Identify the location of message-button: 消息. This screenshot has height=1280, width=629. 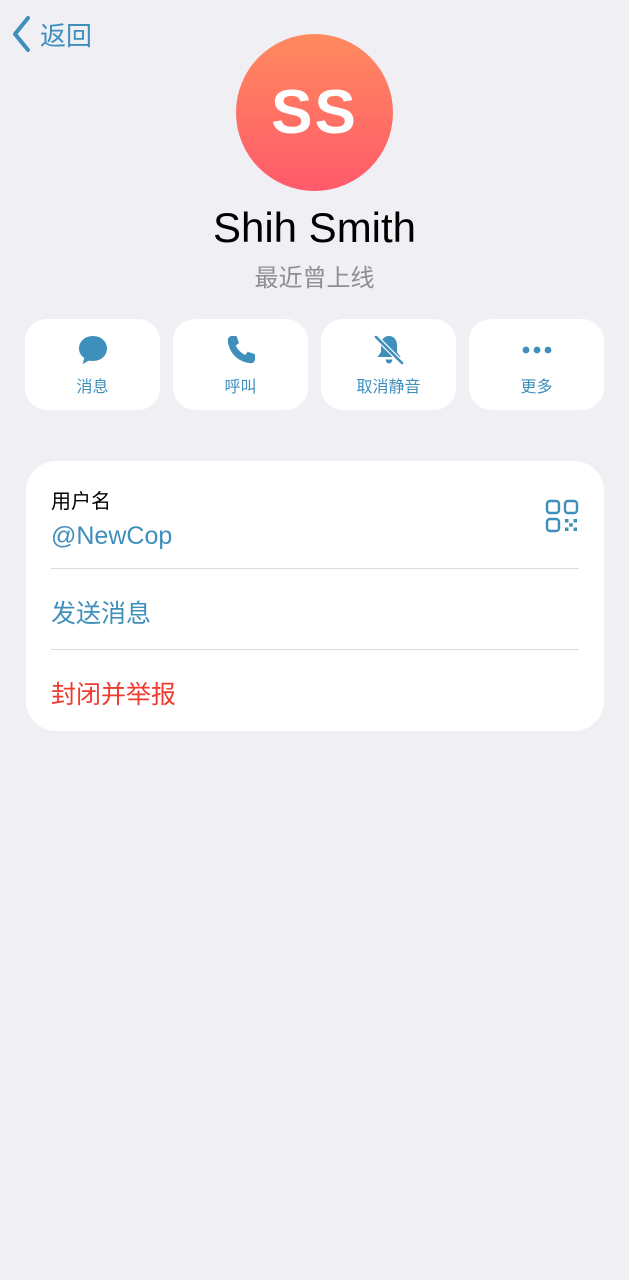
(92, 364).